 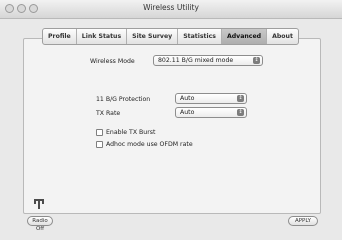 I want to click on tab-profile: Profile, so click(x=60, y=36).